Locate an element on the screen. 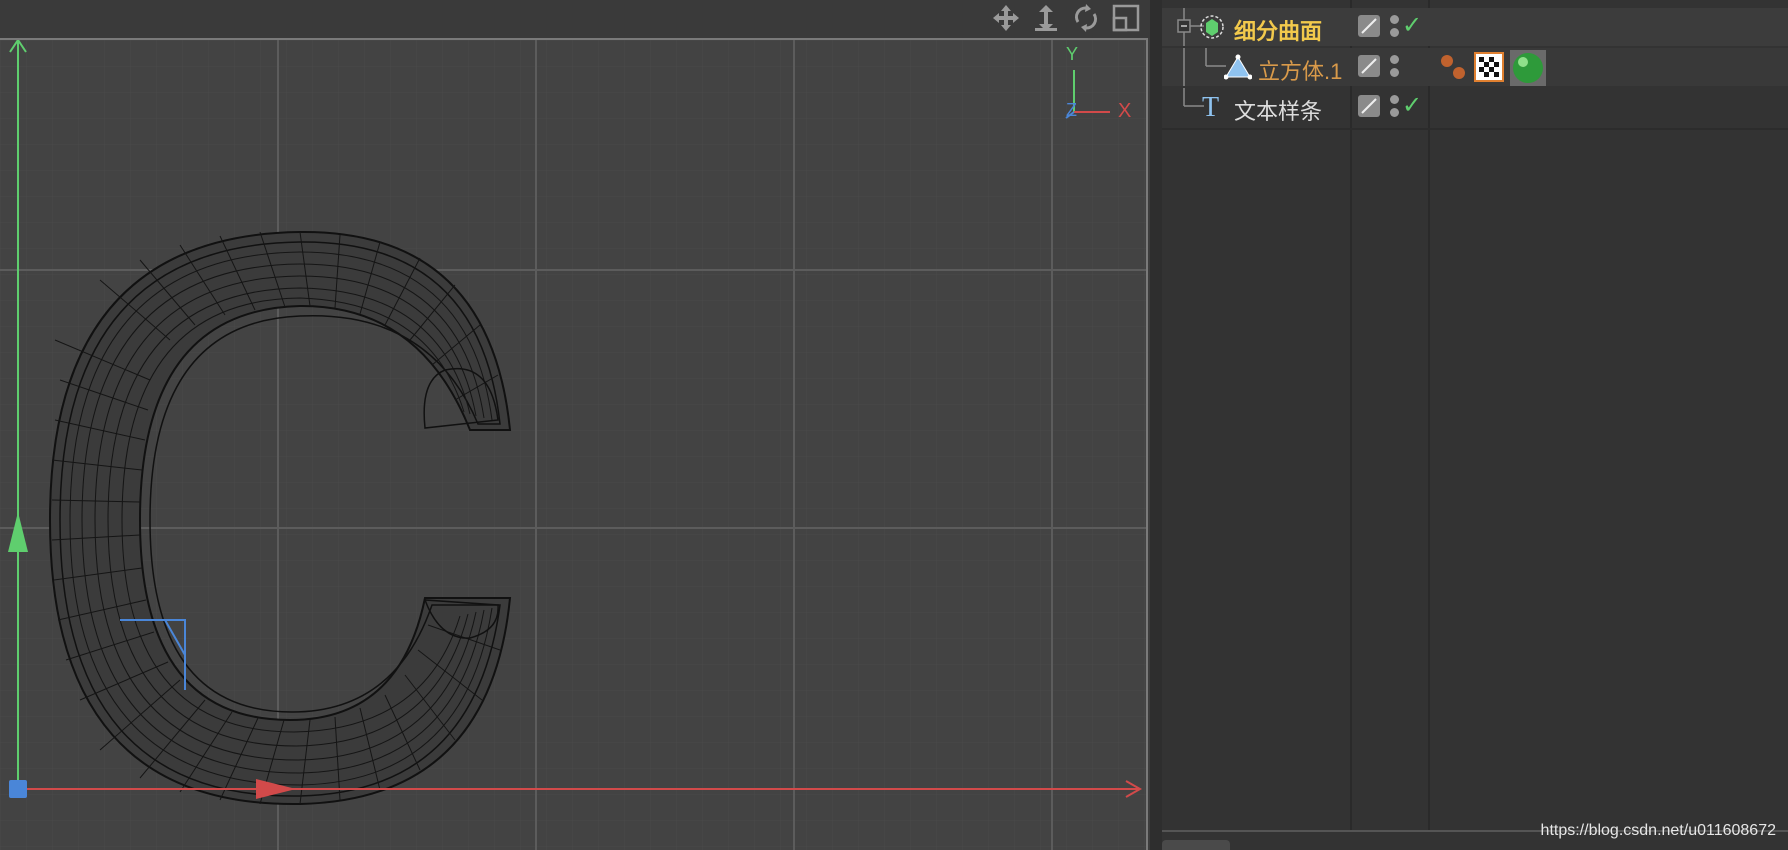 This screenshot has height=850, width=1788. gizmo-y-label: Y is located at coordinates (1072, 54).